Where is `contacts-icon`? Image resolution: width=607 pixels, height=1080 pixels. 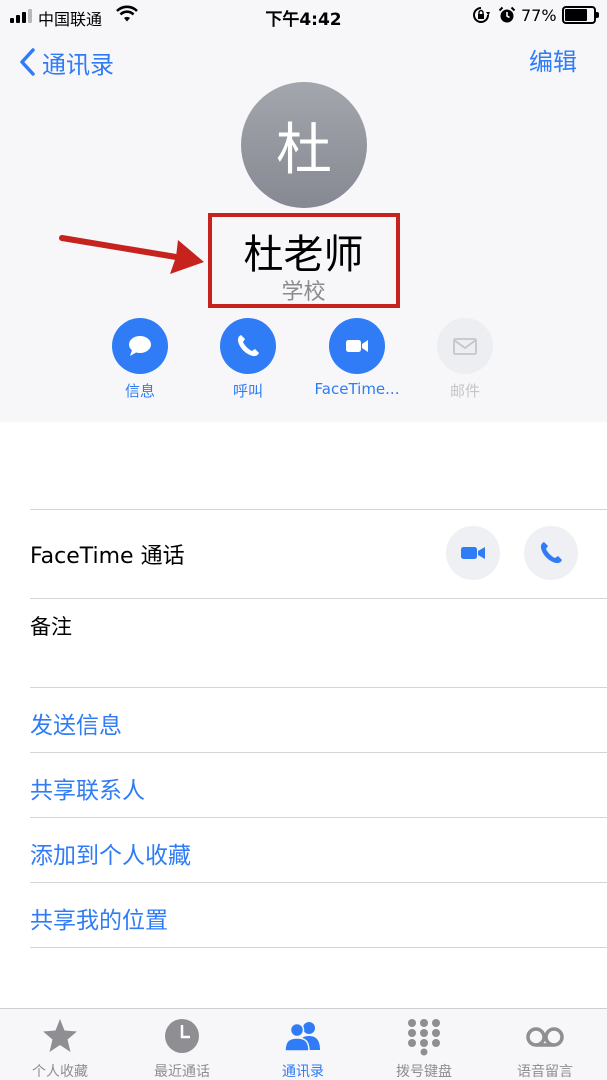
contacts-icon is located at coordinates (302, 1037).